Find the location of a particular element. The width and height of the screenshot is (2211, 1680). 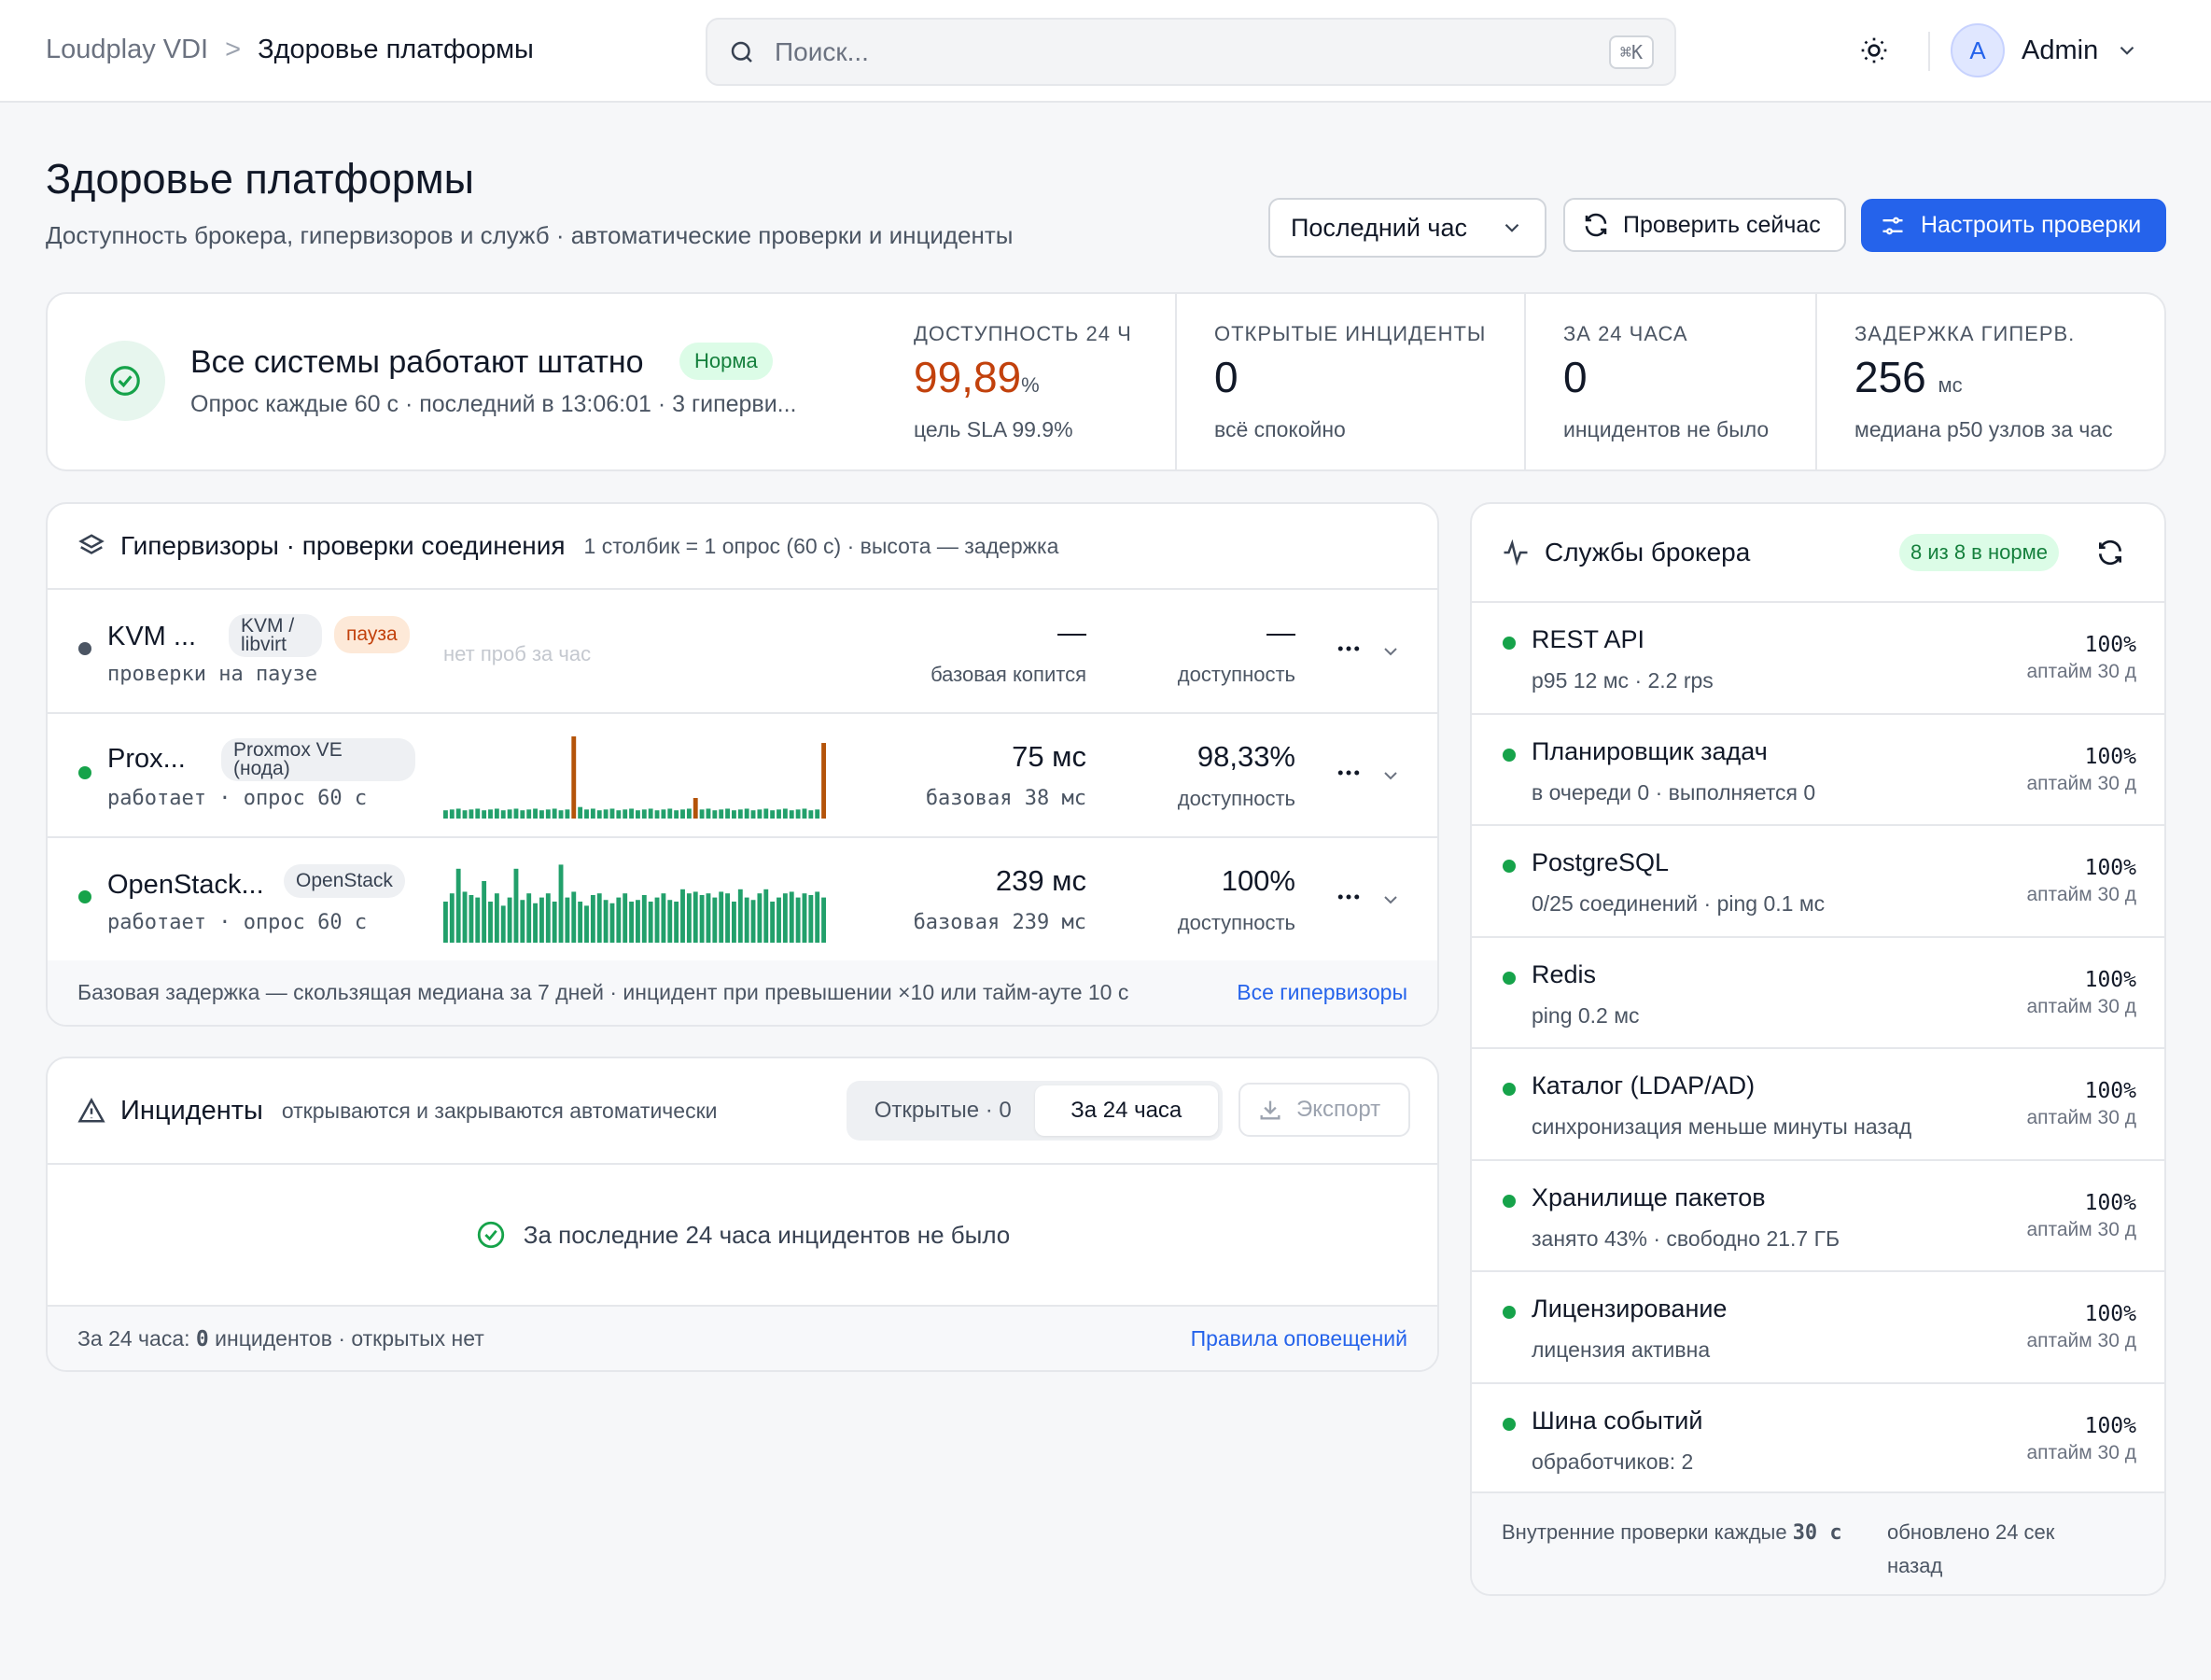

availability-value: 98,33% is located at coordinates (1245, 756).